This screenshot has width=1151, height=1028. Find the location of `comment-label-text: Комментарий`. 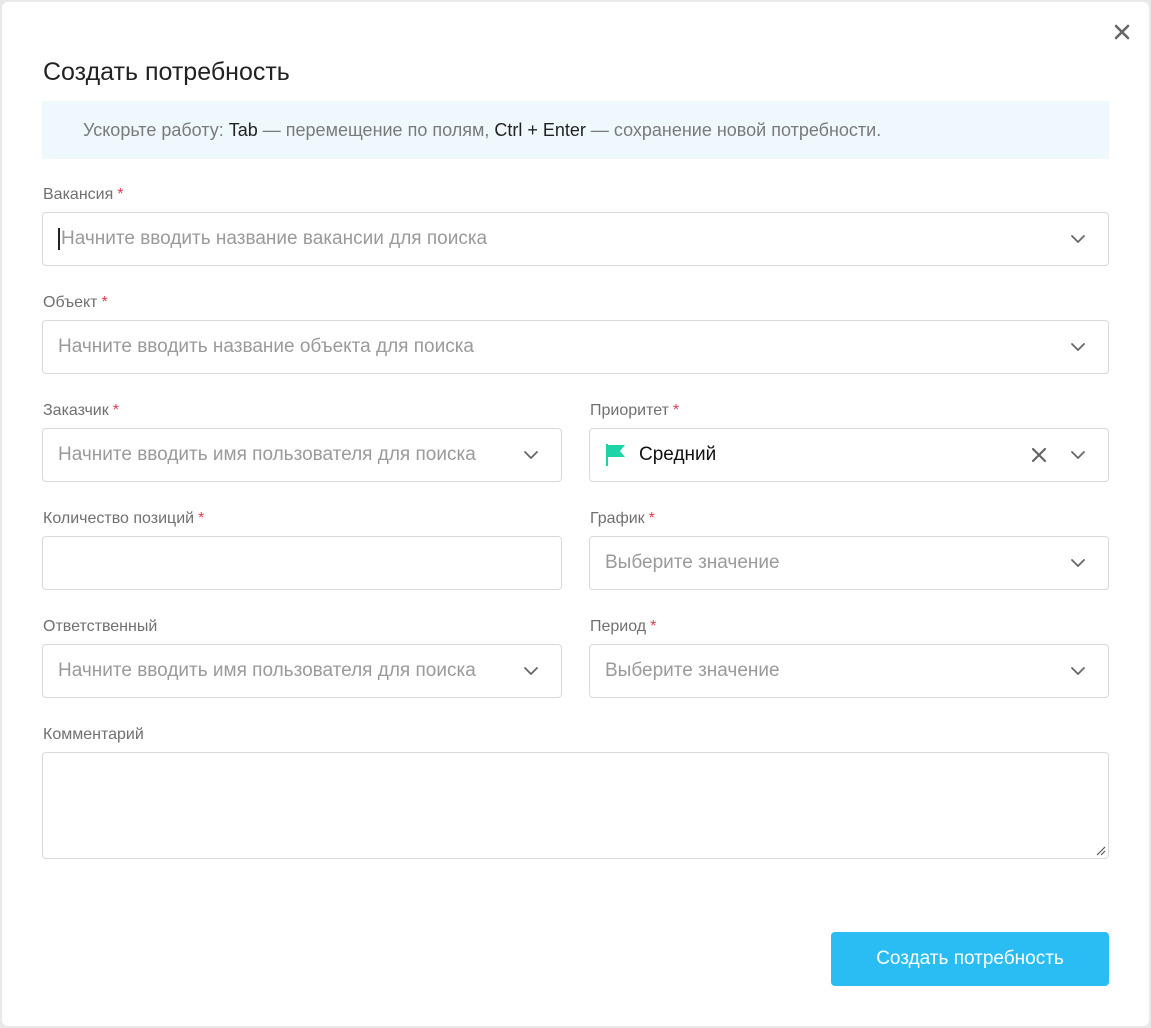

comment-label-text: Комментарий is located at coordinates (93, 734).